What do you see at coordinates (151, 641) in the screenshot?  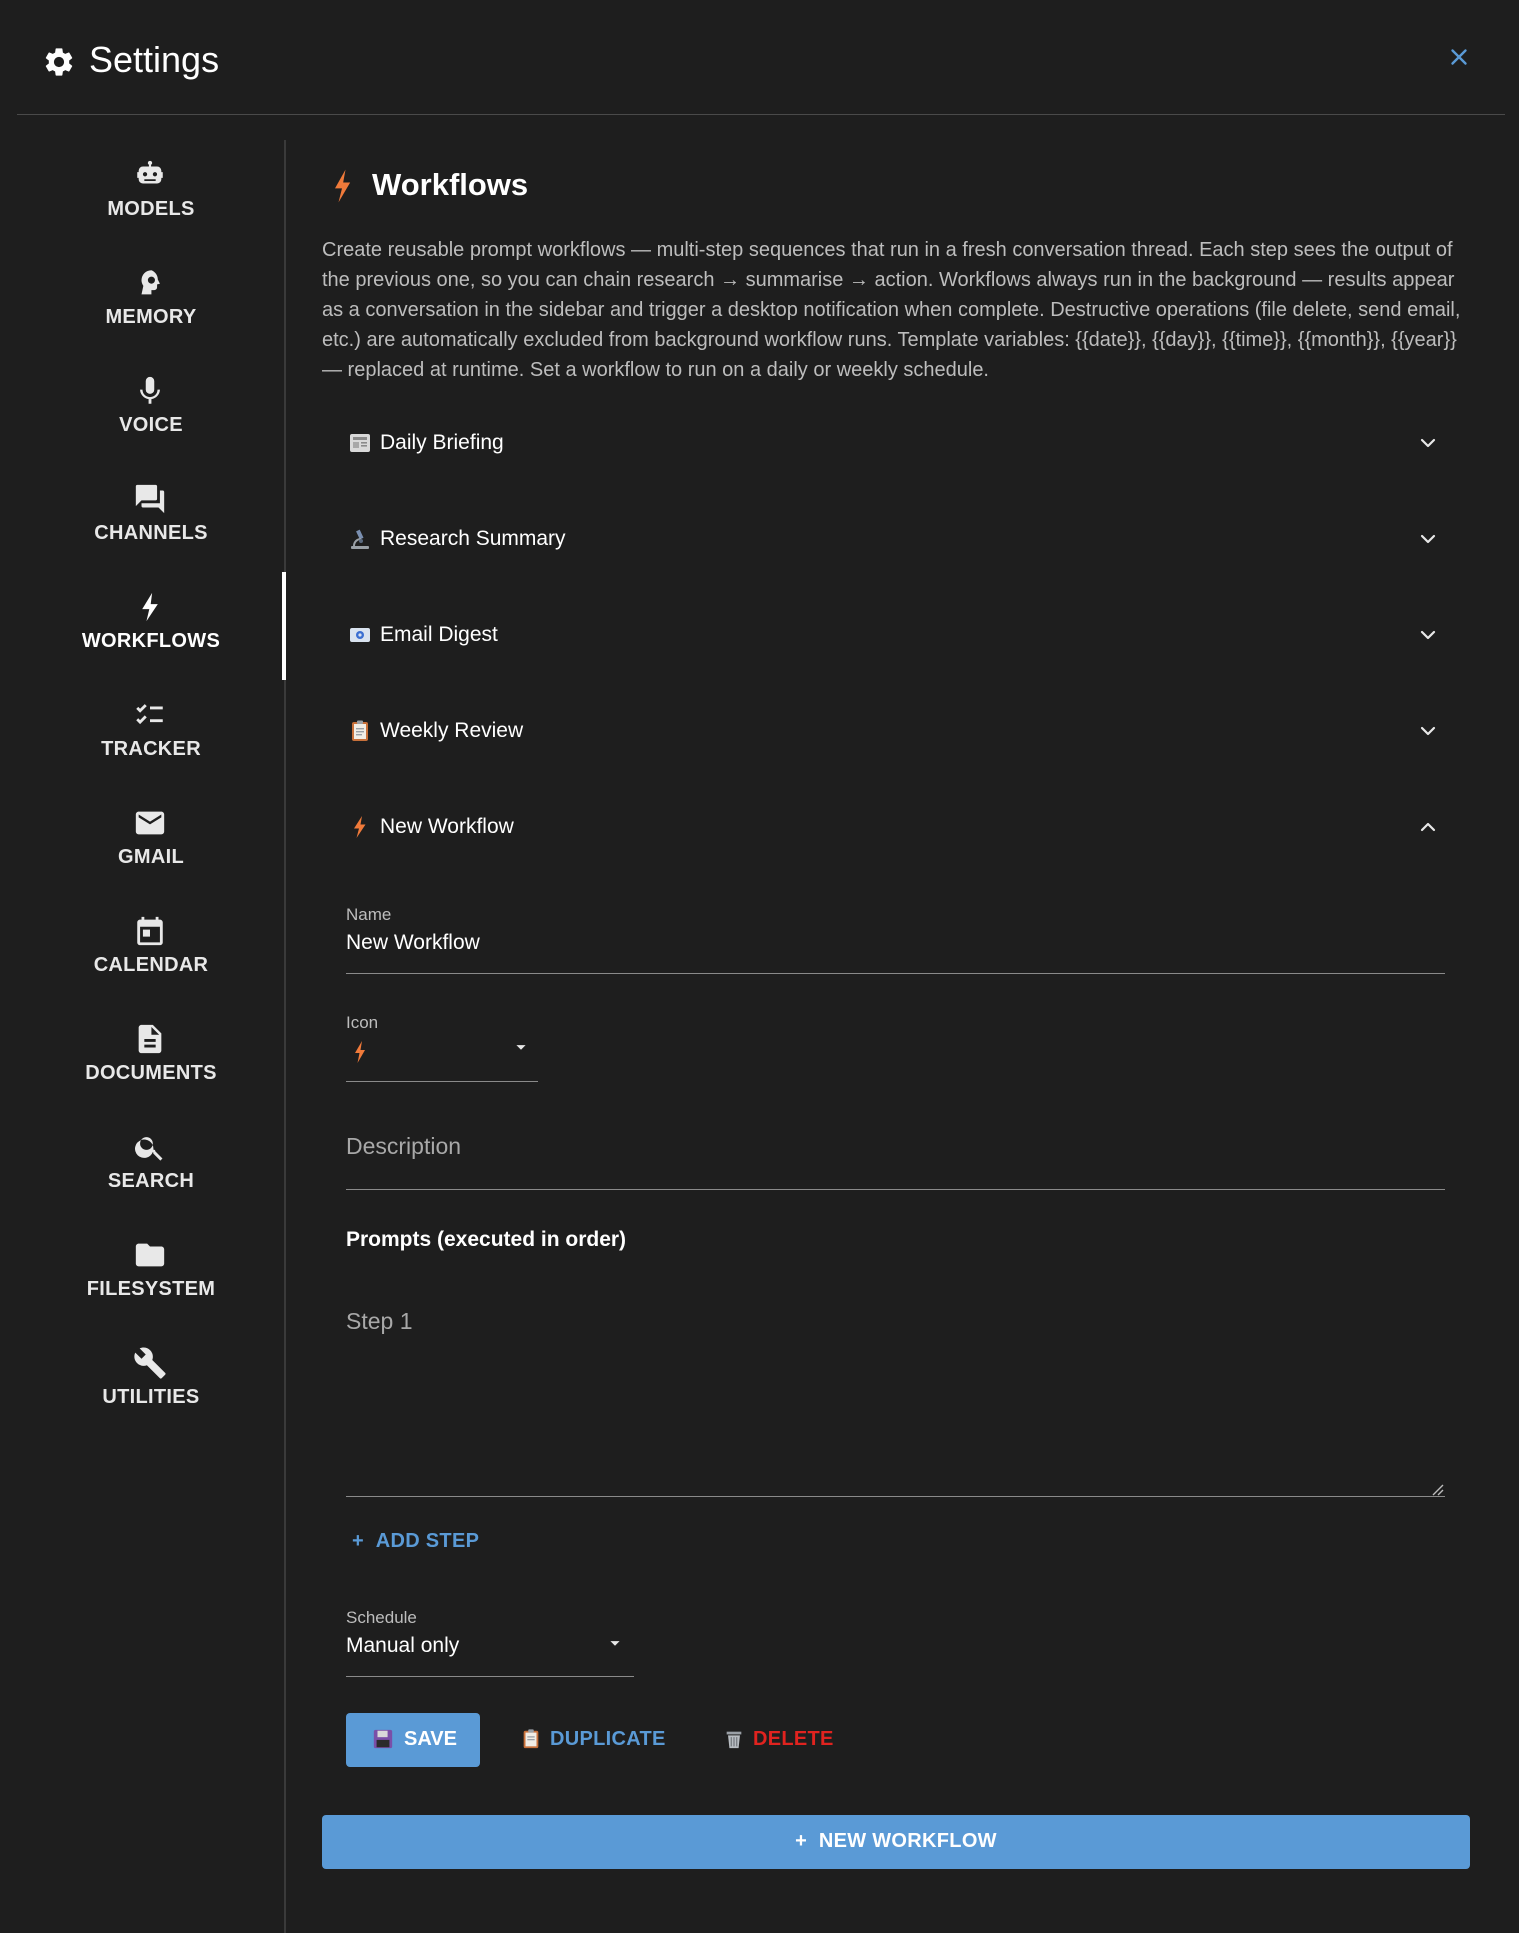 I see `sidebar-item-label: WORKFLOWS` at bounding box center [151, 641].